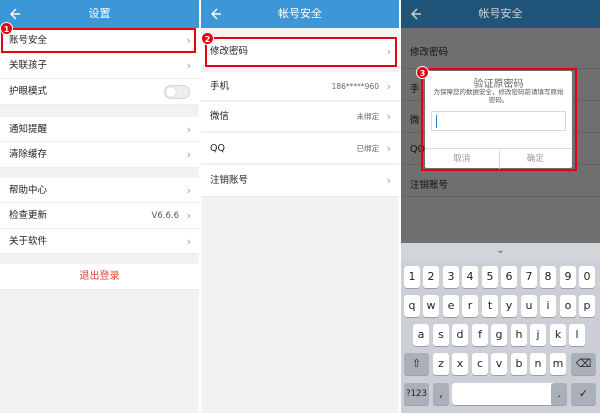 The image size is (600, 413). Describe the element at coordinates (28, 154) in the screenshot. I see `settings-item-label: 清除缓存` at that location.